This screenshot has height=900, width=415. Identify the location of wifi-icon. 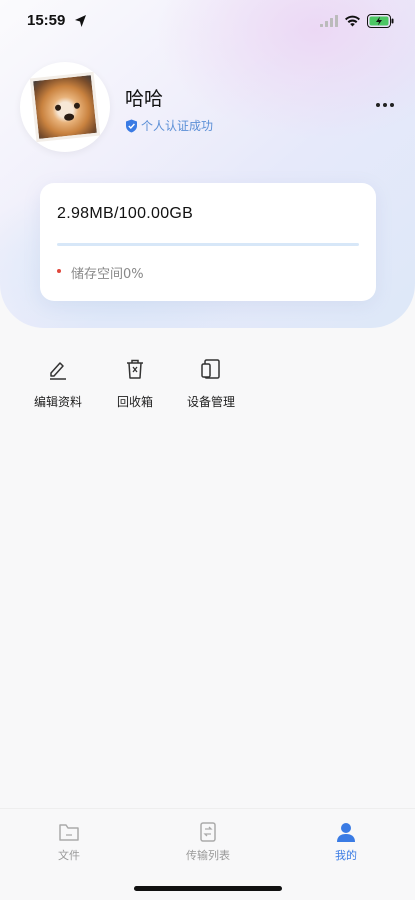
(352, 21).